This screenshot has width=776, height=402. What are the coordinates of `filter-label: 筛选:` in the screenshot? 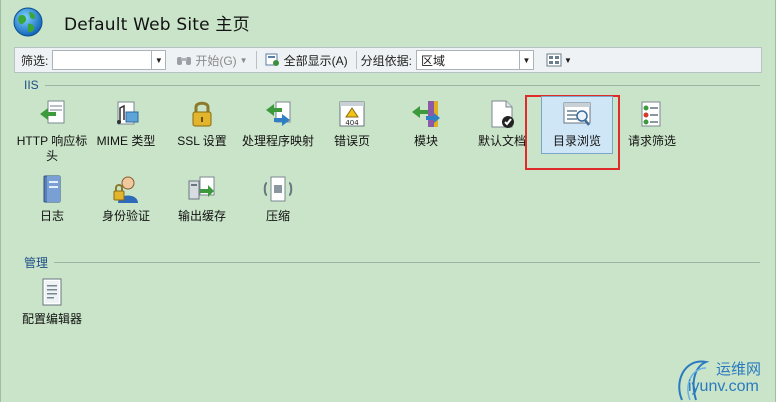 It's located at (35, 60).